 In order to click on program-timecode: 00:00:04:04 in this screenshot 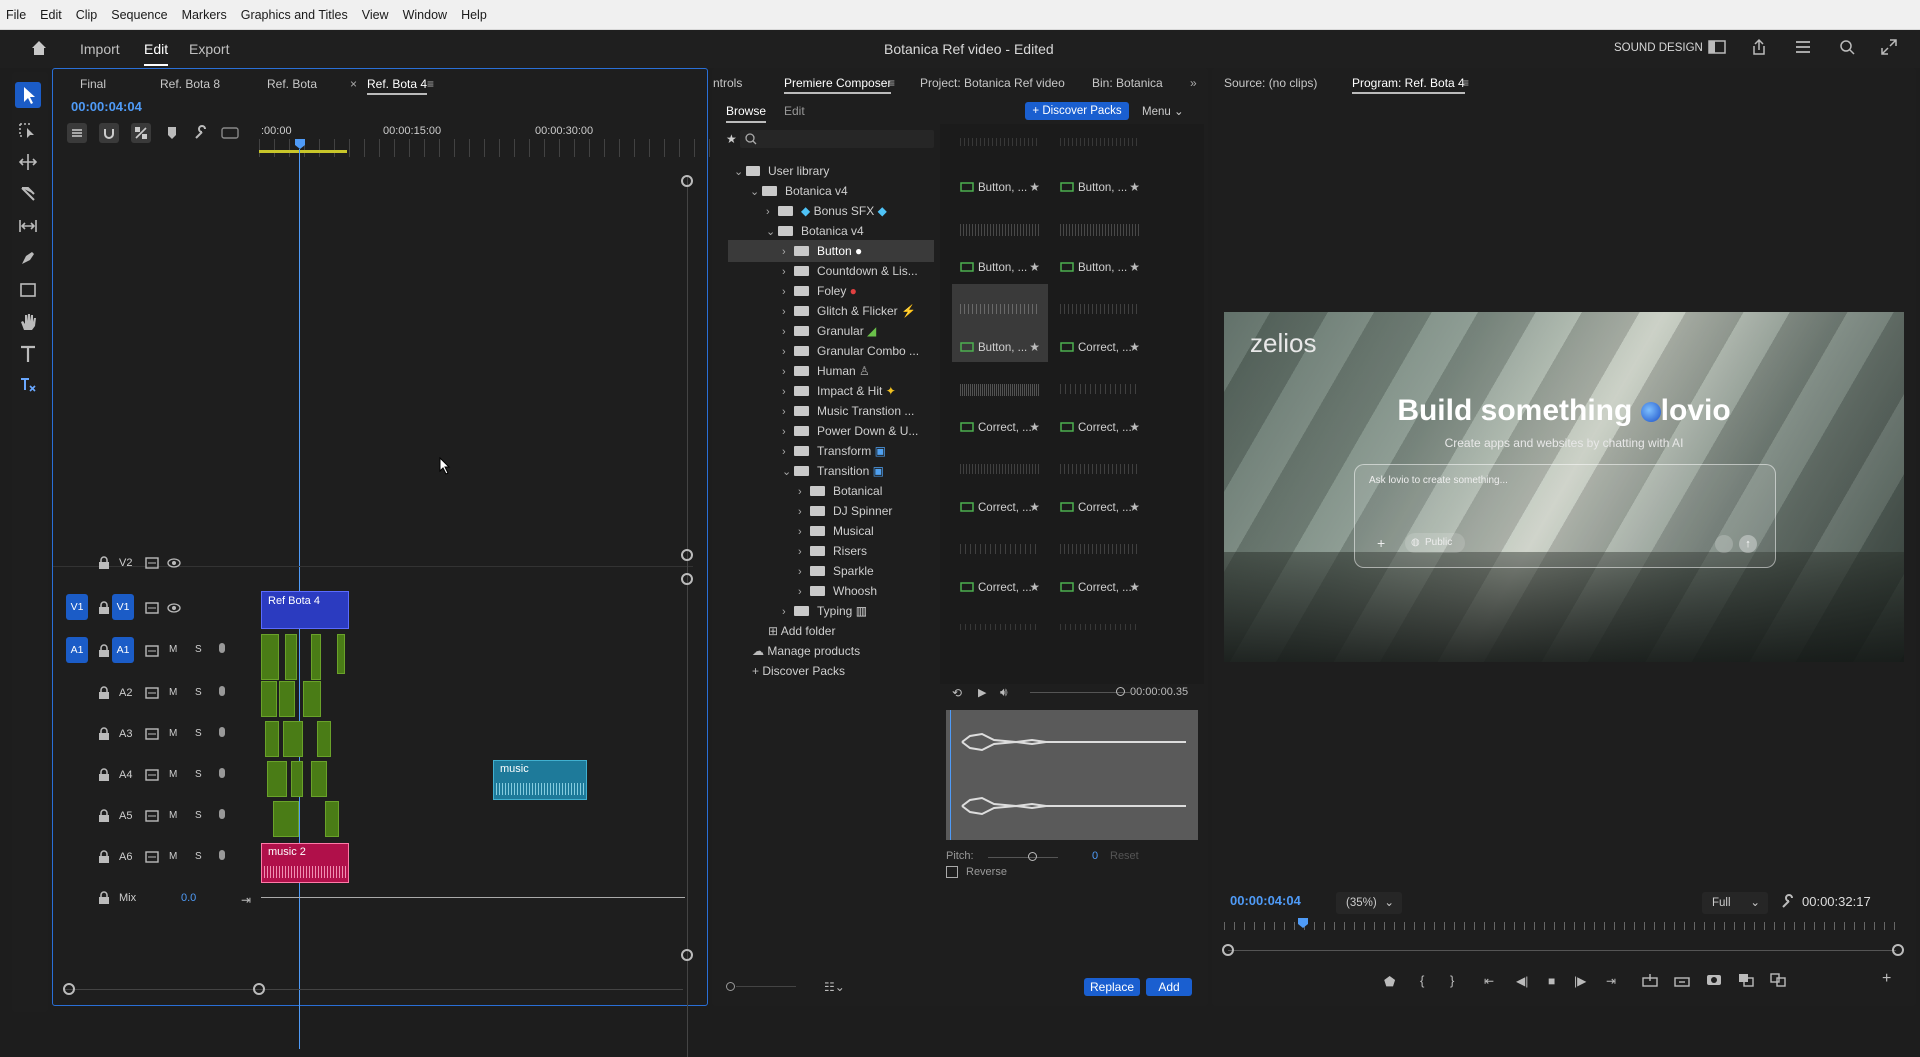, I will do `click(1265, 900)`.